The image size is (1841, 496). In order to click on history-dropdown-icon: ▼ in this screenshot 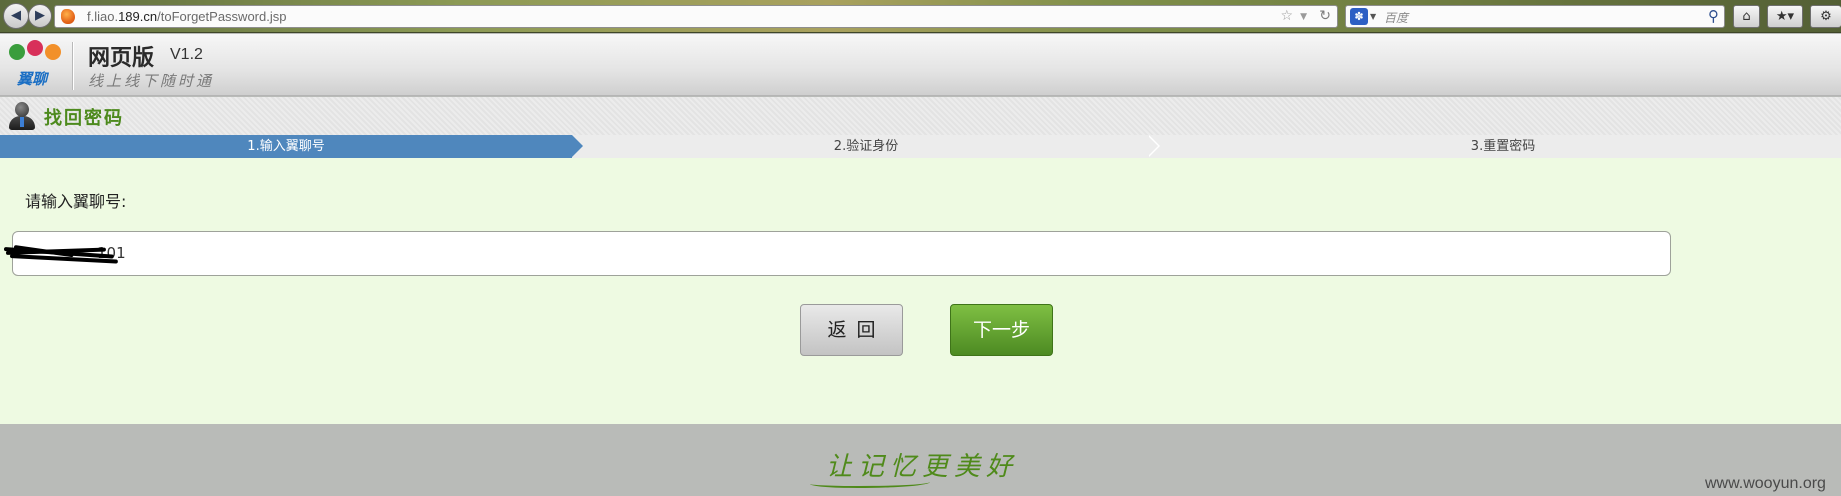, I will do `click(1303, 17)`.